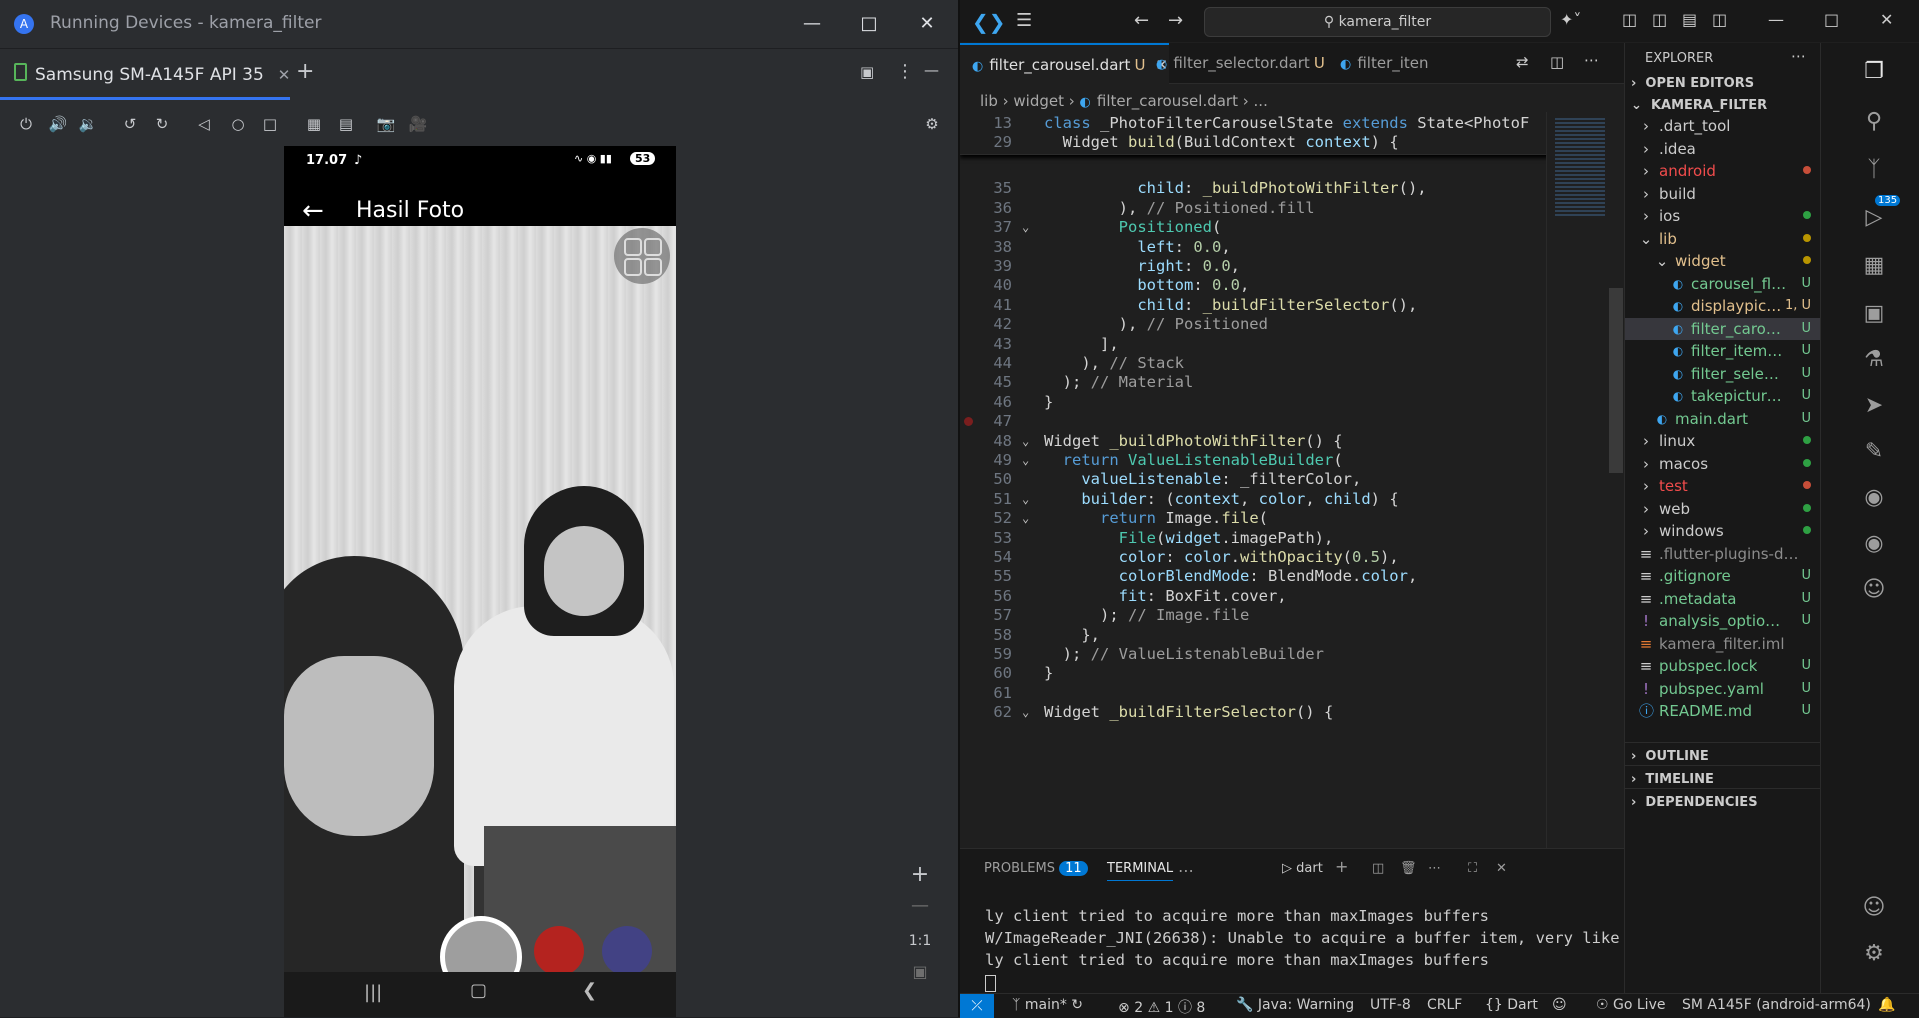 The width and height of the screenshot is (1919, 1018). Describe the element at coordinates (1146, 615) in the screenshot. I see `code-line: ); // Image.file` at that location.